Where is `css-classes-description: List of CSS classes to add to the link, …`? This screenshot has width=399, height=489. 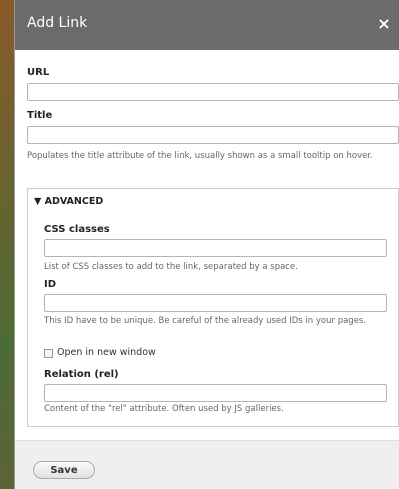 css-classes-description: List of CSS classes to add to the link, … is located at coordinates (171, 267).